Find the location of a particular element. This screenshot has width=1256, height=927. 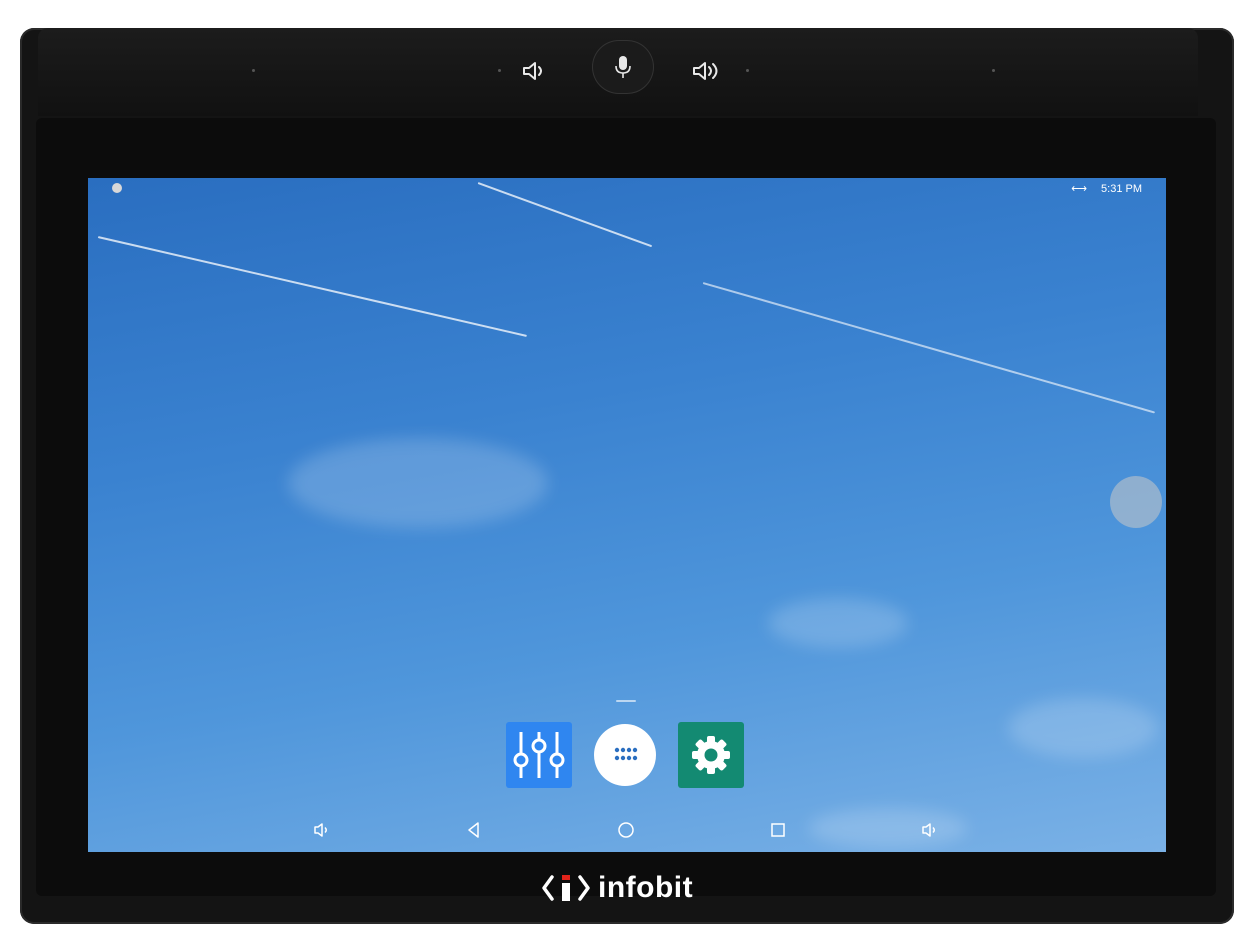

microphone-icon is located at coordinates (623, 67).